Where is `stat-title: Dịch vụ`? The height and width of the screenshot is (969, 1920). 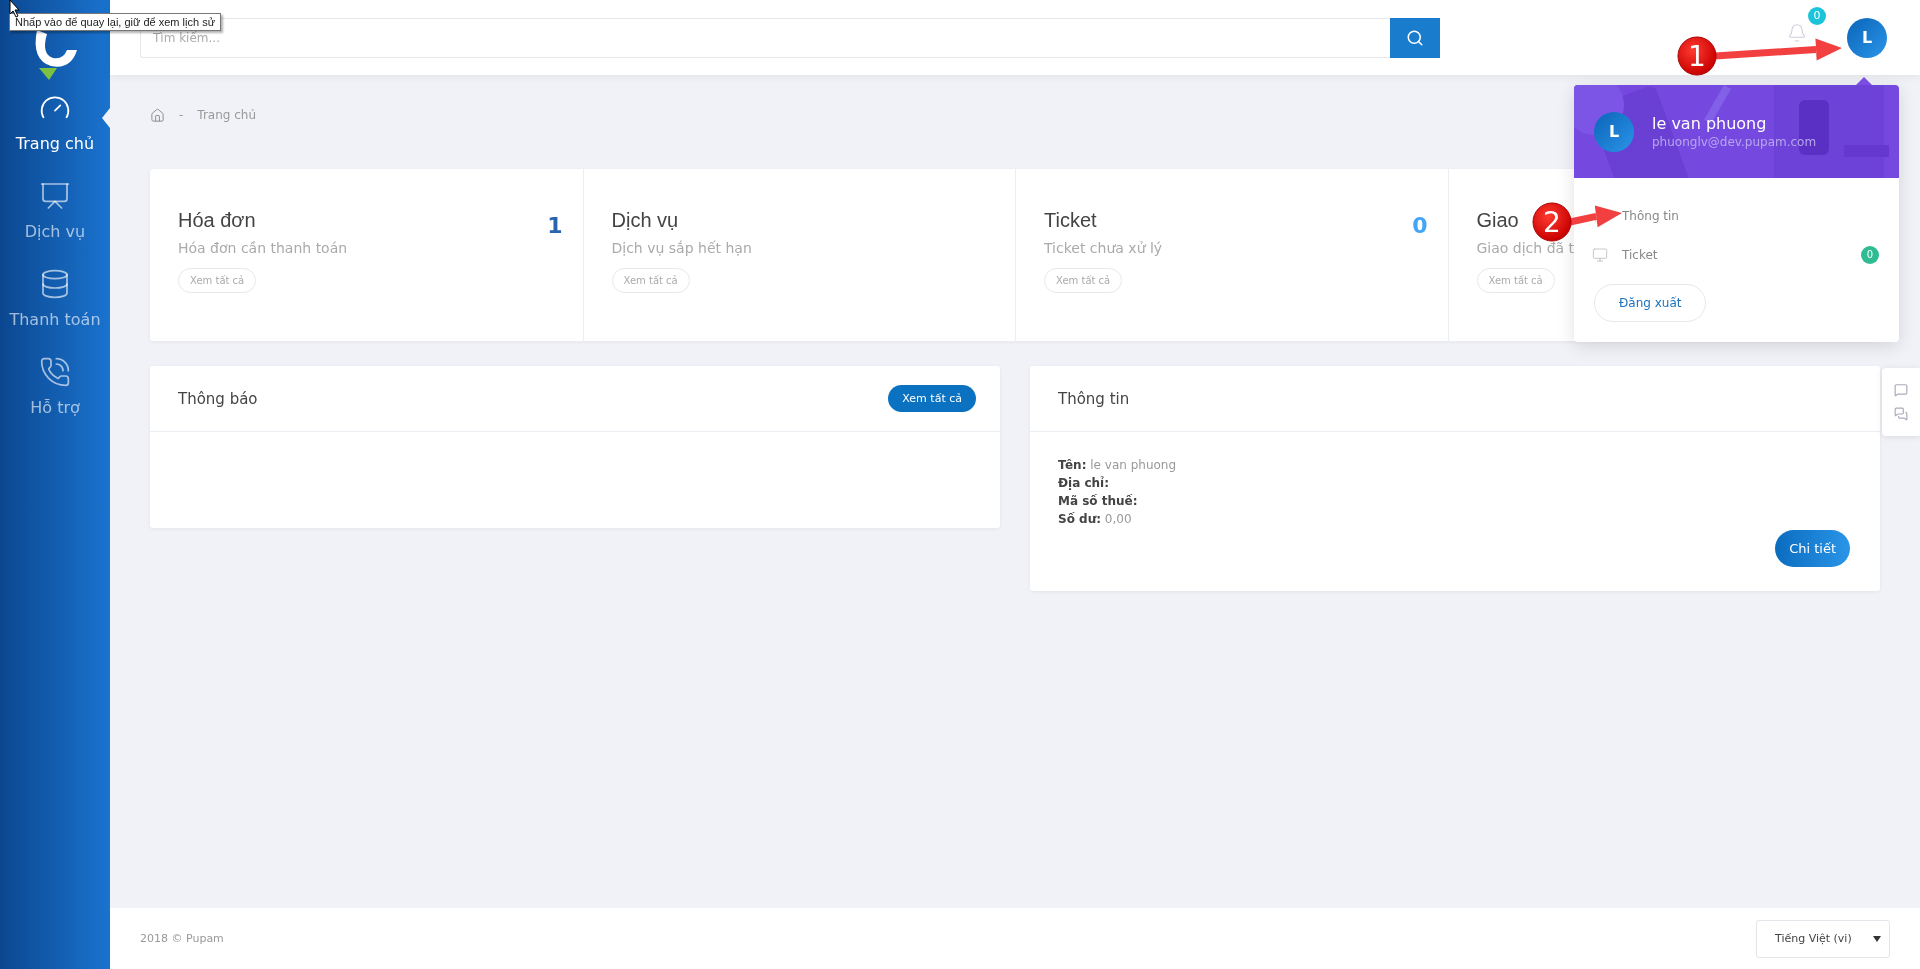
stat-title: Dịch vụ is located at coordinates (645, 220).